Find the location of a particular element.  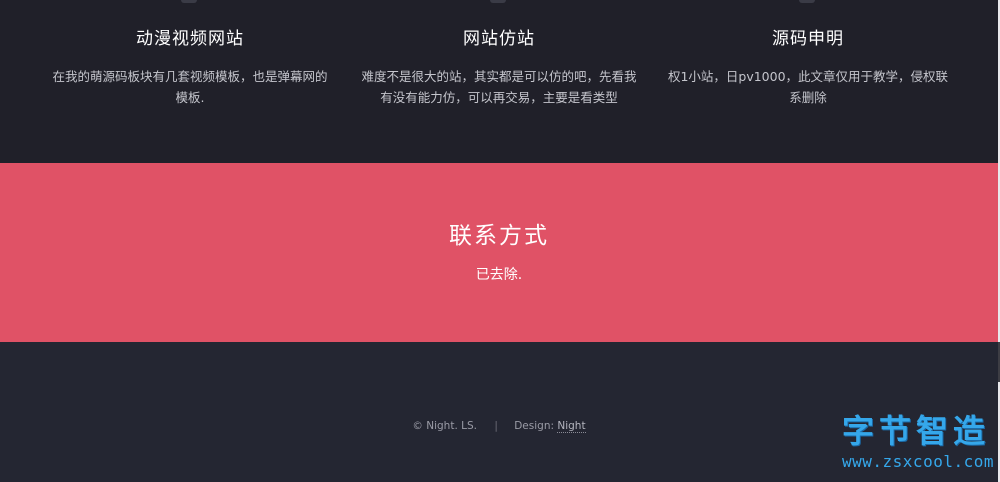

watermark-logo: 字节智造 www.zsxcool.com is located at coordinates (905, 445).